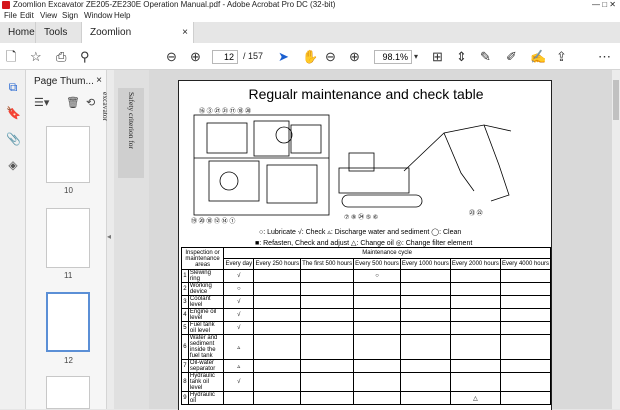  Describe the element at coordinates (185, 302) in the screenshot. I see `row-number: 3` at that location.